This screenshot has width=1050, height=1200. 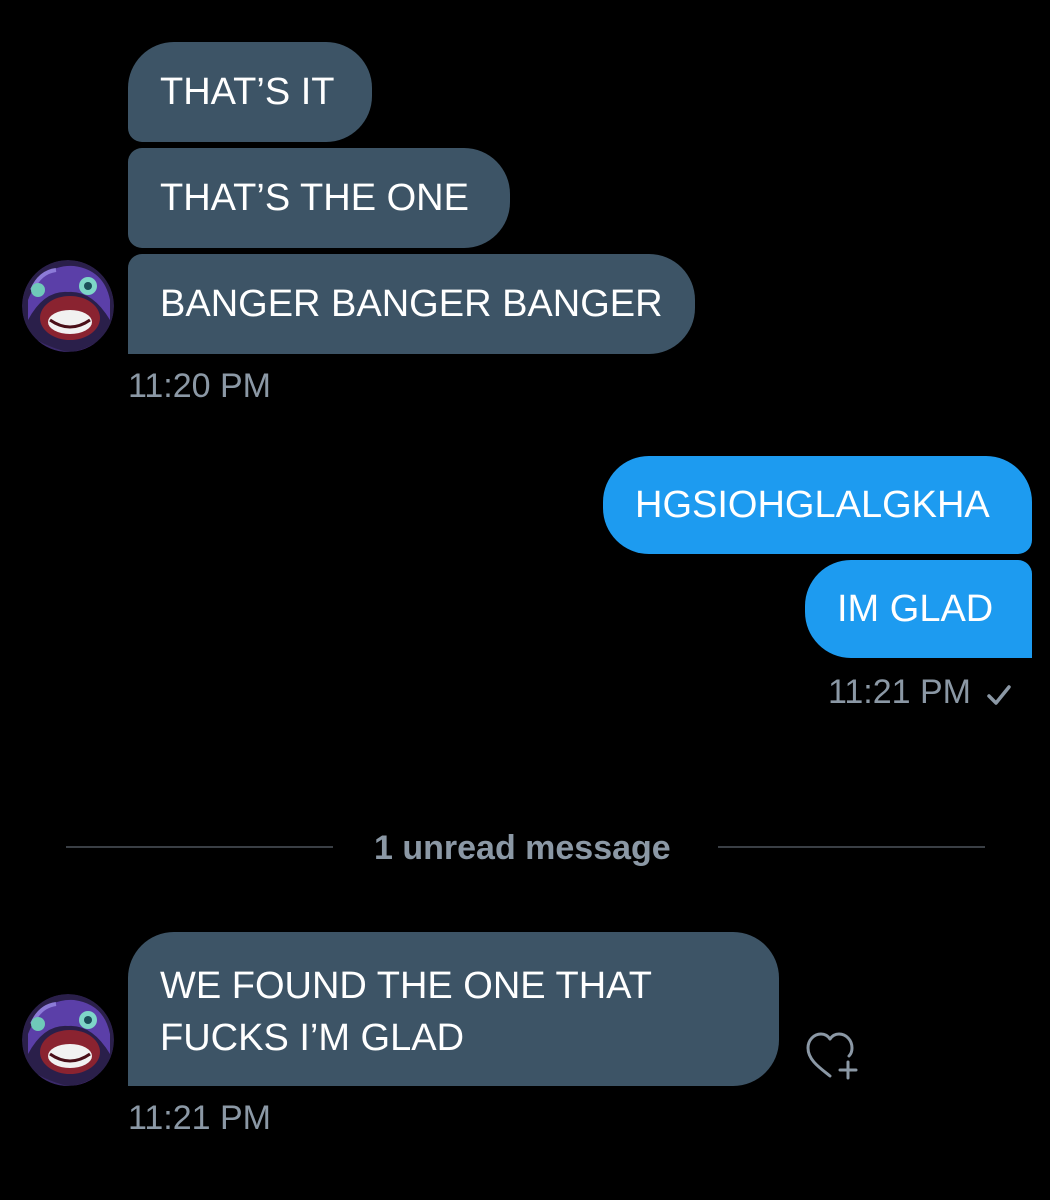 I want to click on unread-divider-label: 1 unread message, so click(x=522, y=848).